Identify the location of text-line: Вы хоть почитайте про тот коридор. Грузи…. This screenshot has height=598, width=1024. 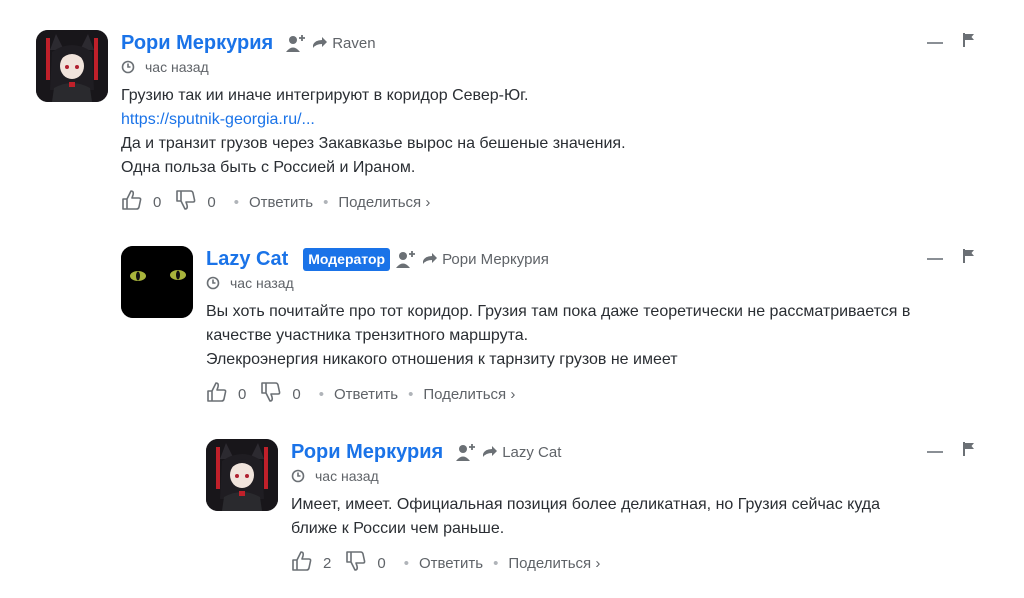
(558, 311).